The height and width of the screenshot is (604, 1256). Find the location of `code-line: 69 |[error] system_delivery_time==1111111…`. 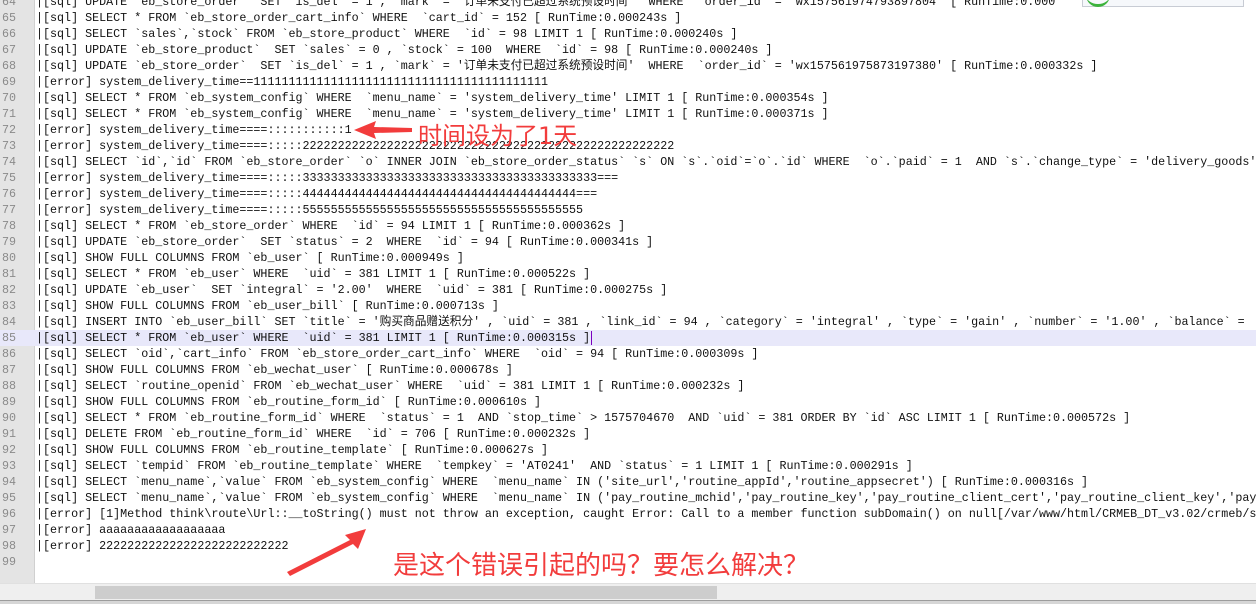

code-line: 69 |[error] system_delivery_time==1111111… is located at coordinates (628, 82).